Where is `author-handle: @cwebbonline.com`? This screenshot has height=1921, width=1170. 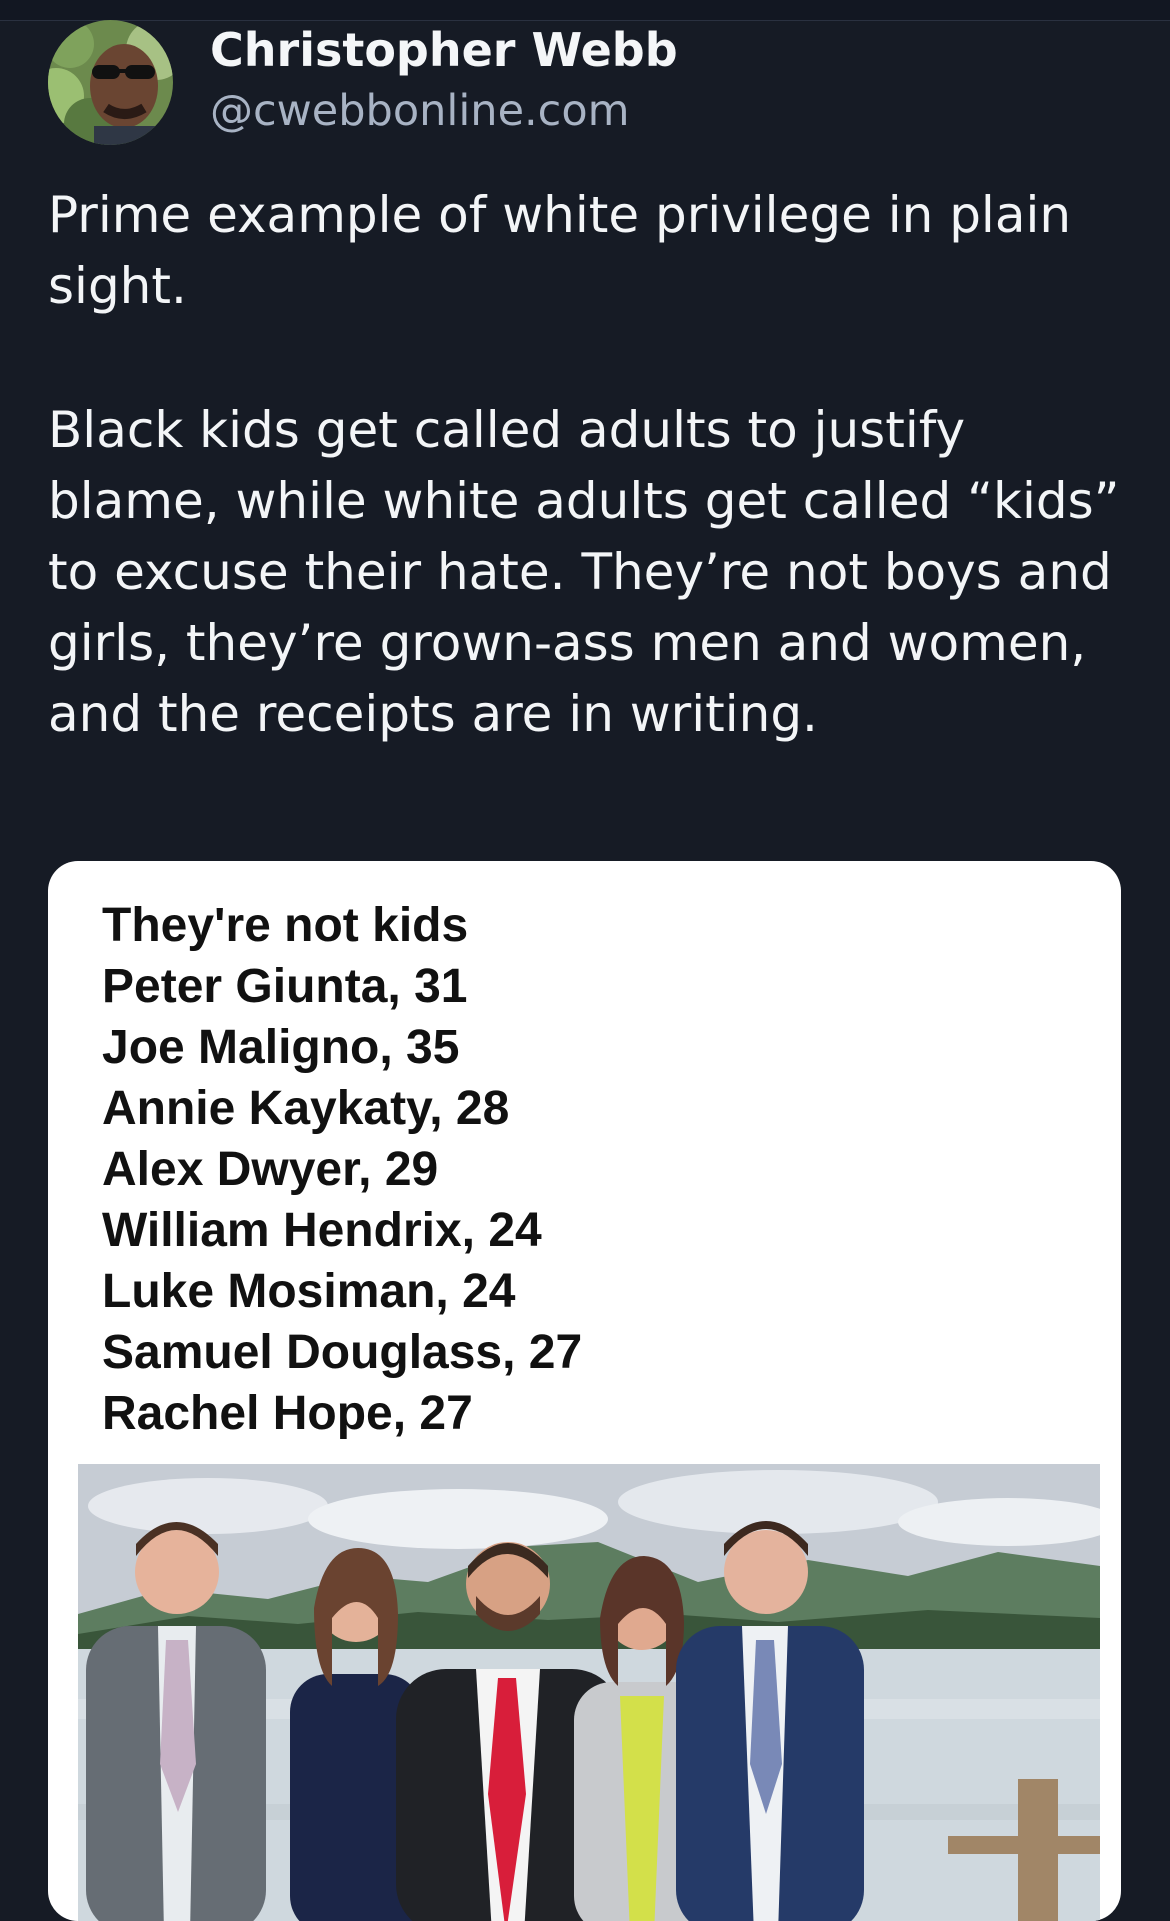
author-handle: @cwebbonline.com is located at coordinates (420, 111).